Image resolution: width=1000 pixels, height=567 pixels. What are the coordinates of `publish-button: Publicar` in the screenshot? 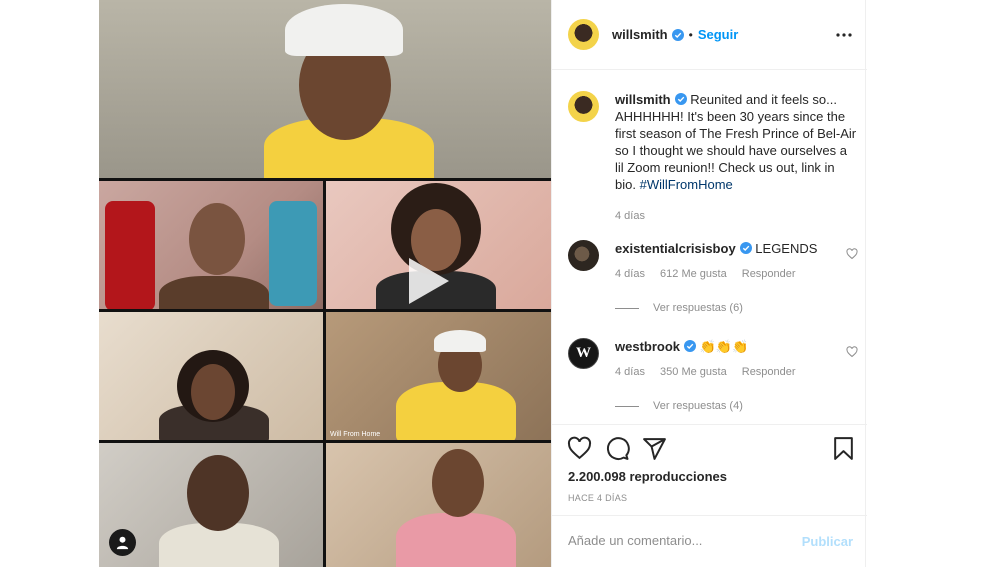 It's located at (827, 541).